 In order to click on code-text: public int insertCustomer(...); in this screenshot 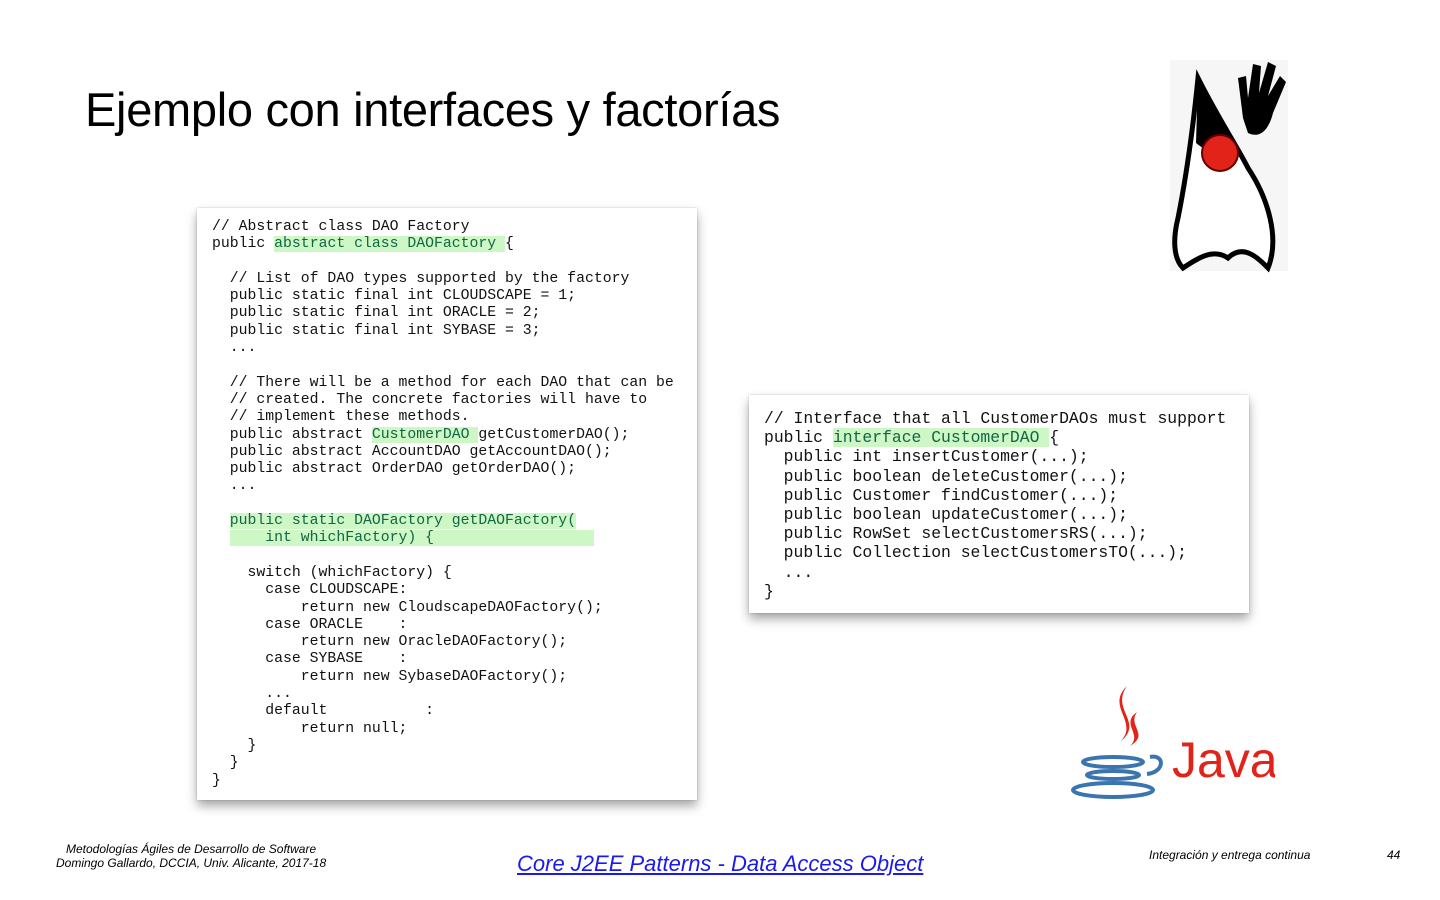, I will do `click(926, 457)`.